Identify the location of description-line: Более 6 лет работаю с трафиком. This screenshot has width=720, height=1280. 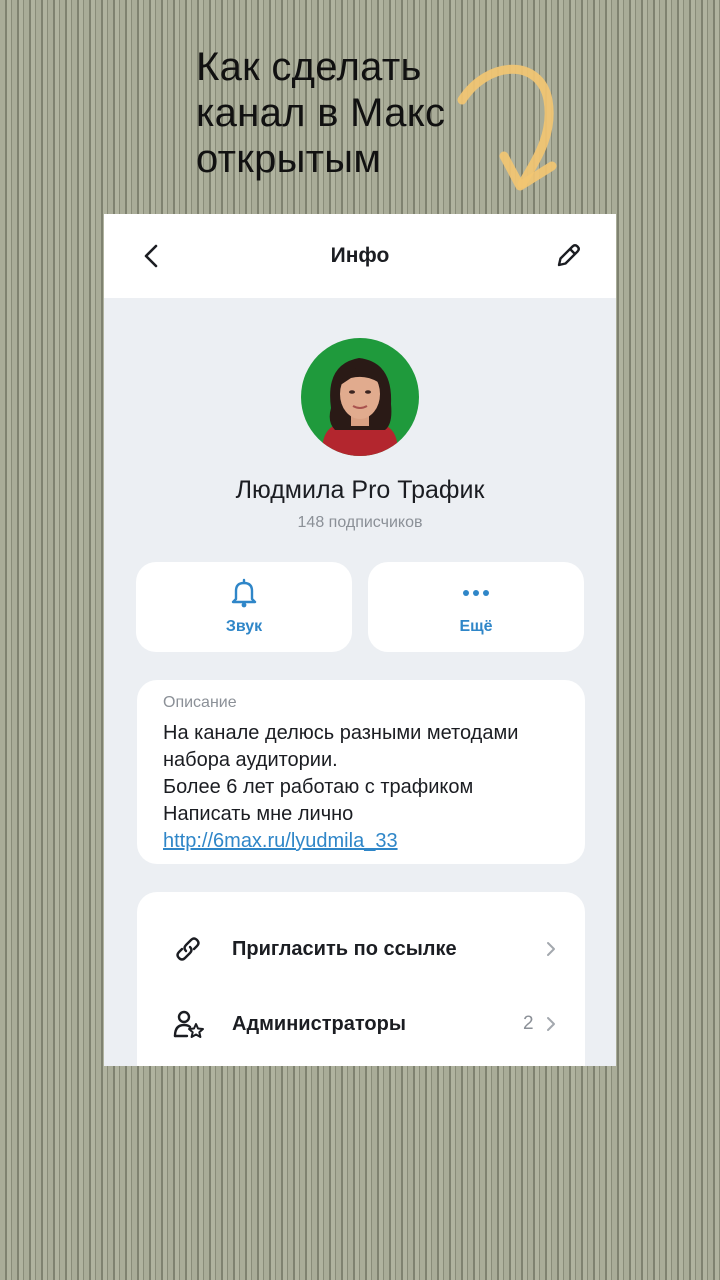
(318, 787).